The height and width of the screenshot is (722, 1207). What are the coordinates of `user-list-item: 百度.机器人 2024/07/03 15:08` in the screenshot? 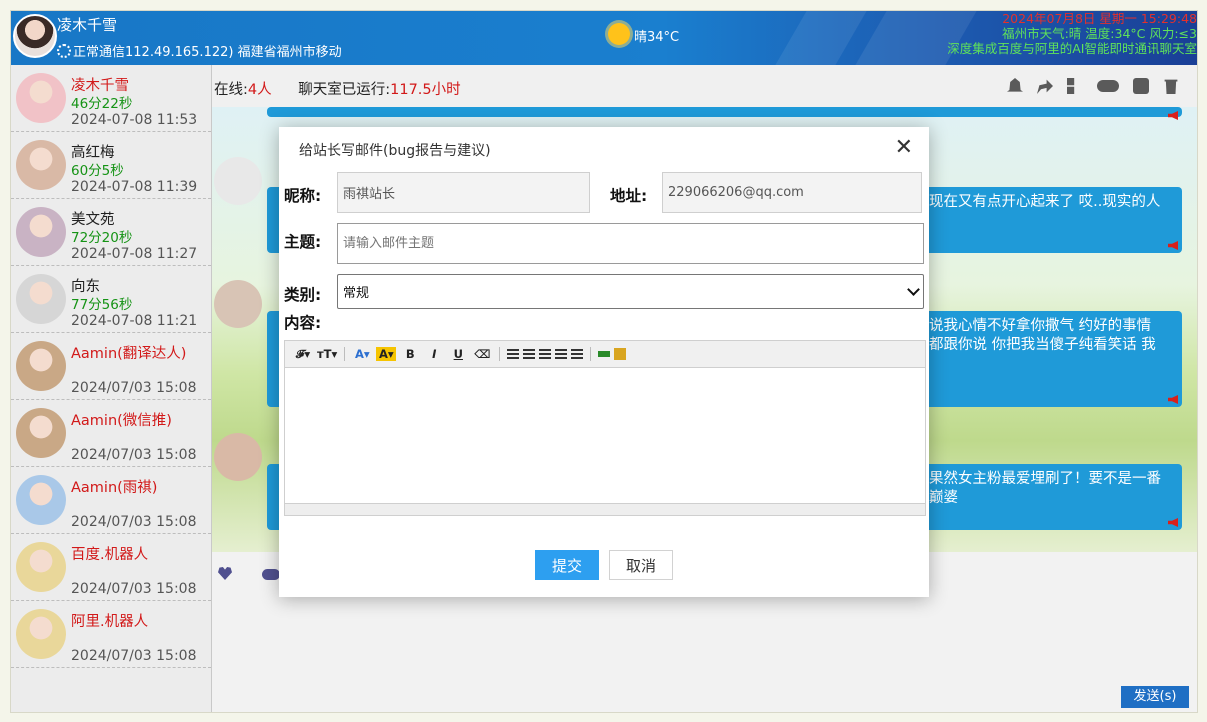 It's located at (111, 567).